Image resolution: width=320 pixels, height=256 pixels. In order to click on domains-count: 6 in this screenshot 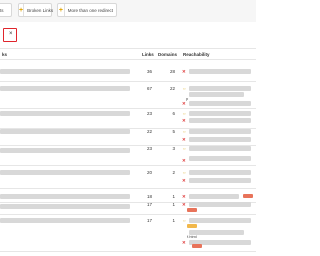, I will do `click(173, 113)`.